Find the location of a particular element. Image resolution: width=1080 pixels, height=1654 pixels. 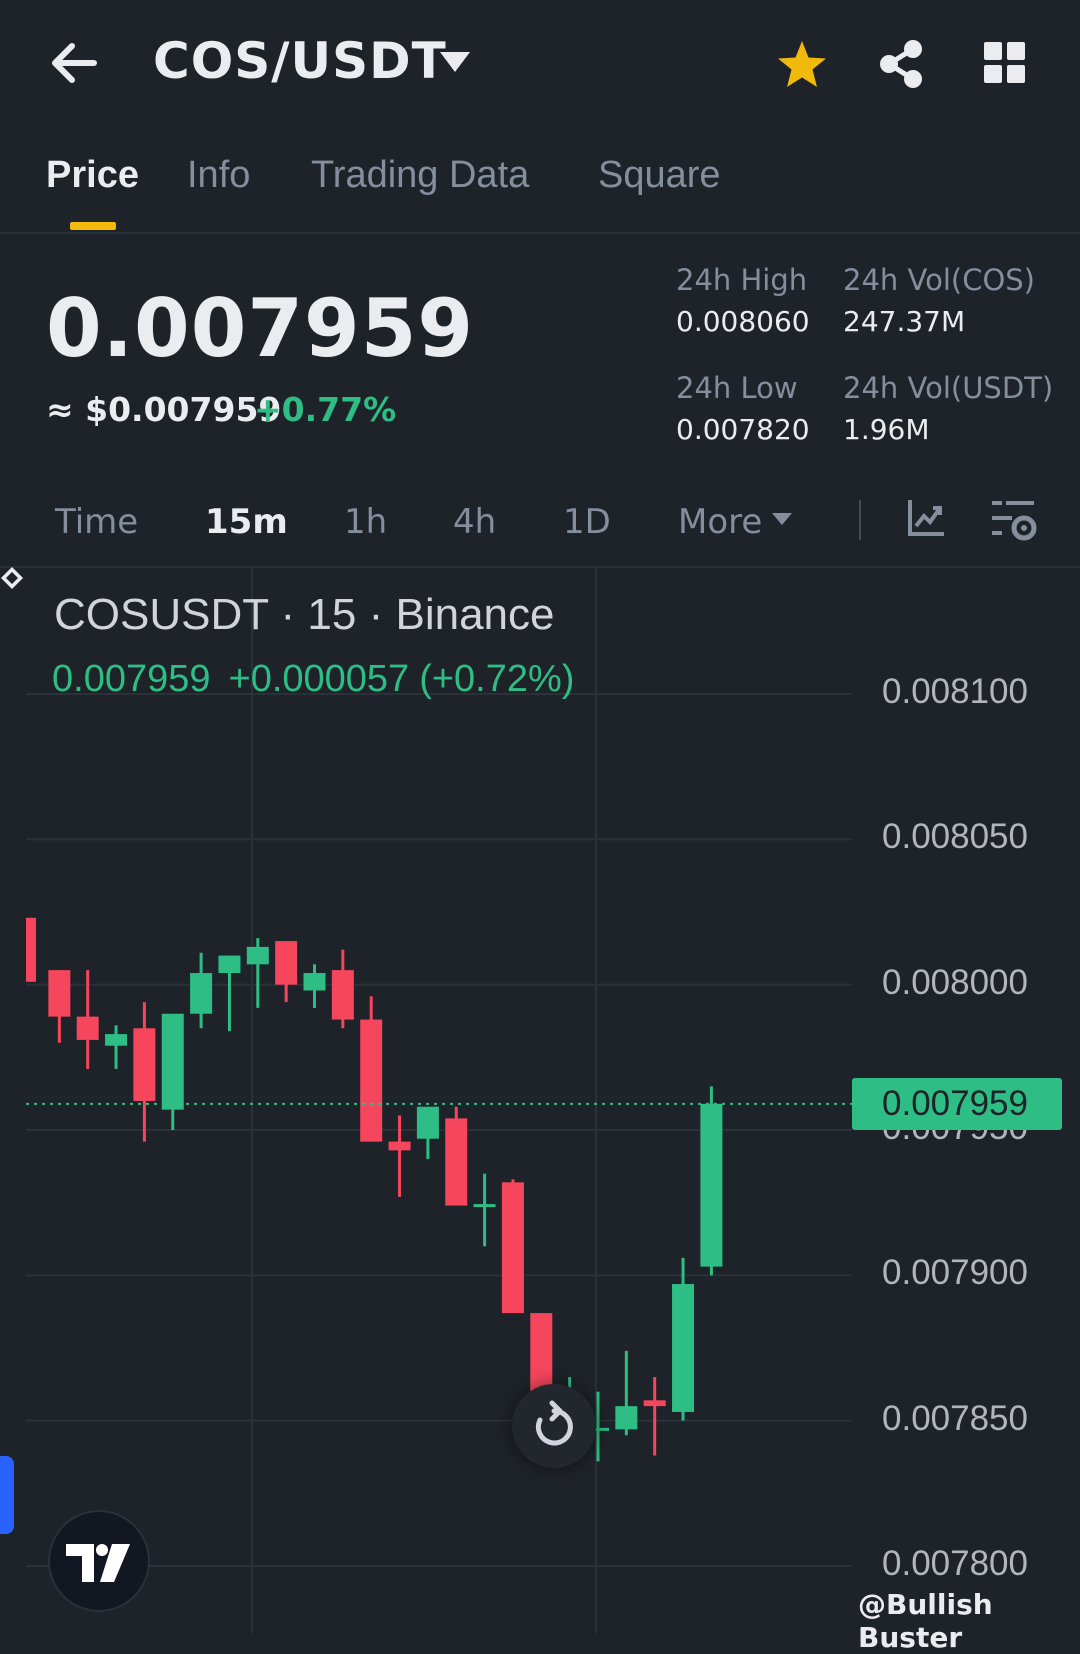

y-tick-label: 0.008100 is located at coordinates (955, 691).